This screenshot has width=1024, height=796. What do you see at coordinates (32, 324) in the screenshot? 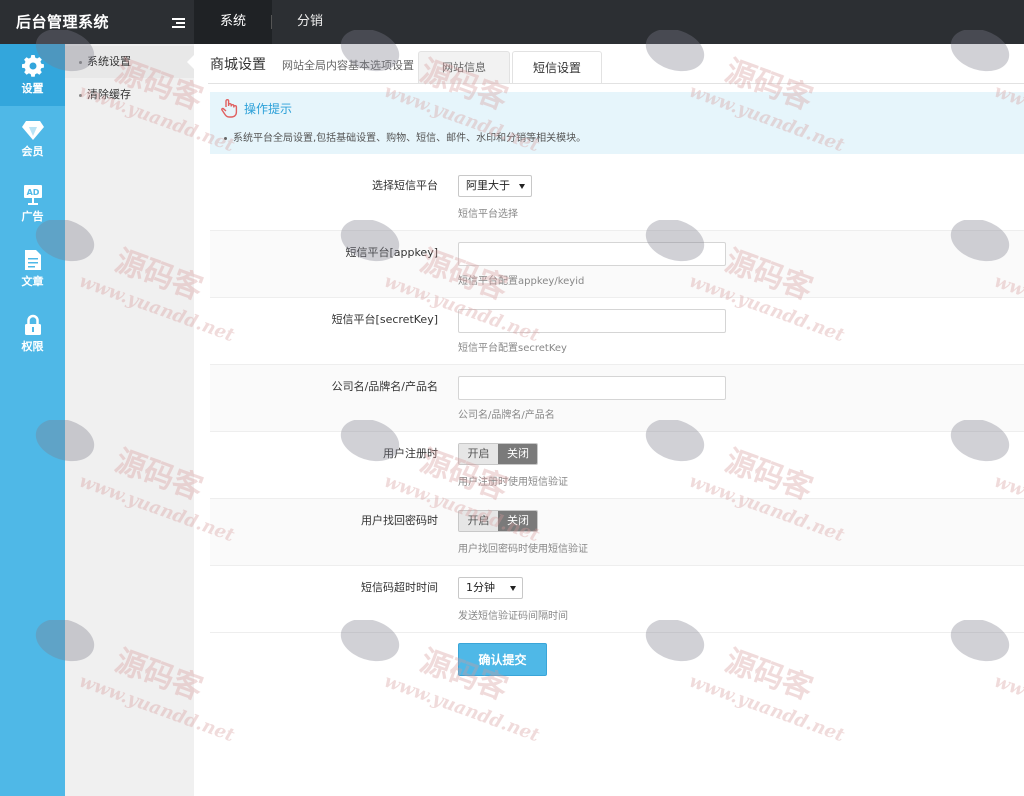
I see `lock-icon` at bounding box center [32, 324].